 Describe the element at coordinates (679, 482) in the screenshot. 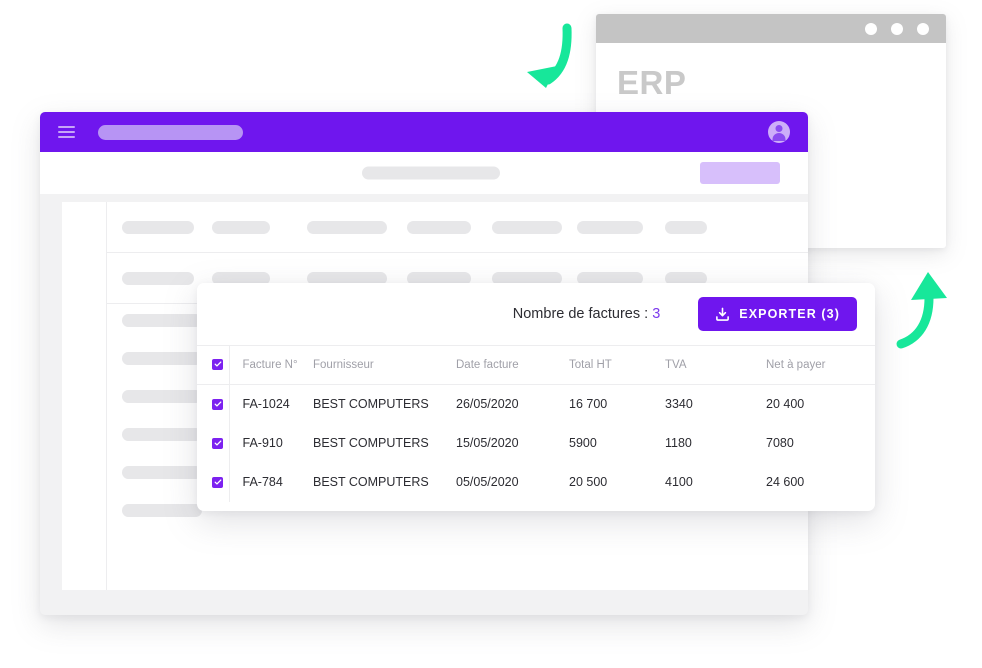

I see `cell-tva: 4100` at that location.